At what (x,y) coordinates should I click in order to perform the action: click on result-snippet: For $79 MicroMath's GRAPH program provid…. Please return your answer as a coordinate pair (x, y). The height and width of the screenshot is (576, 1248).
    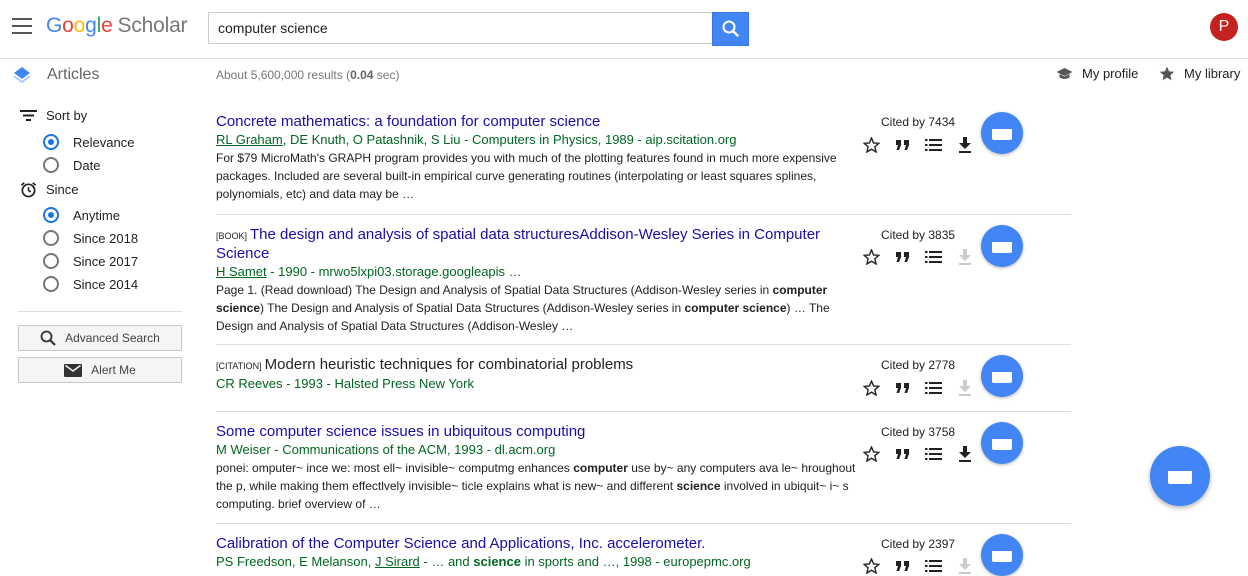
    Looking at the image, I should click on (526, 176).